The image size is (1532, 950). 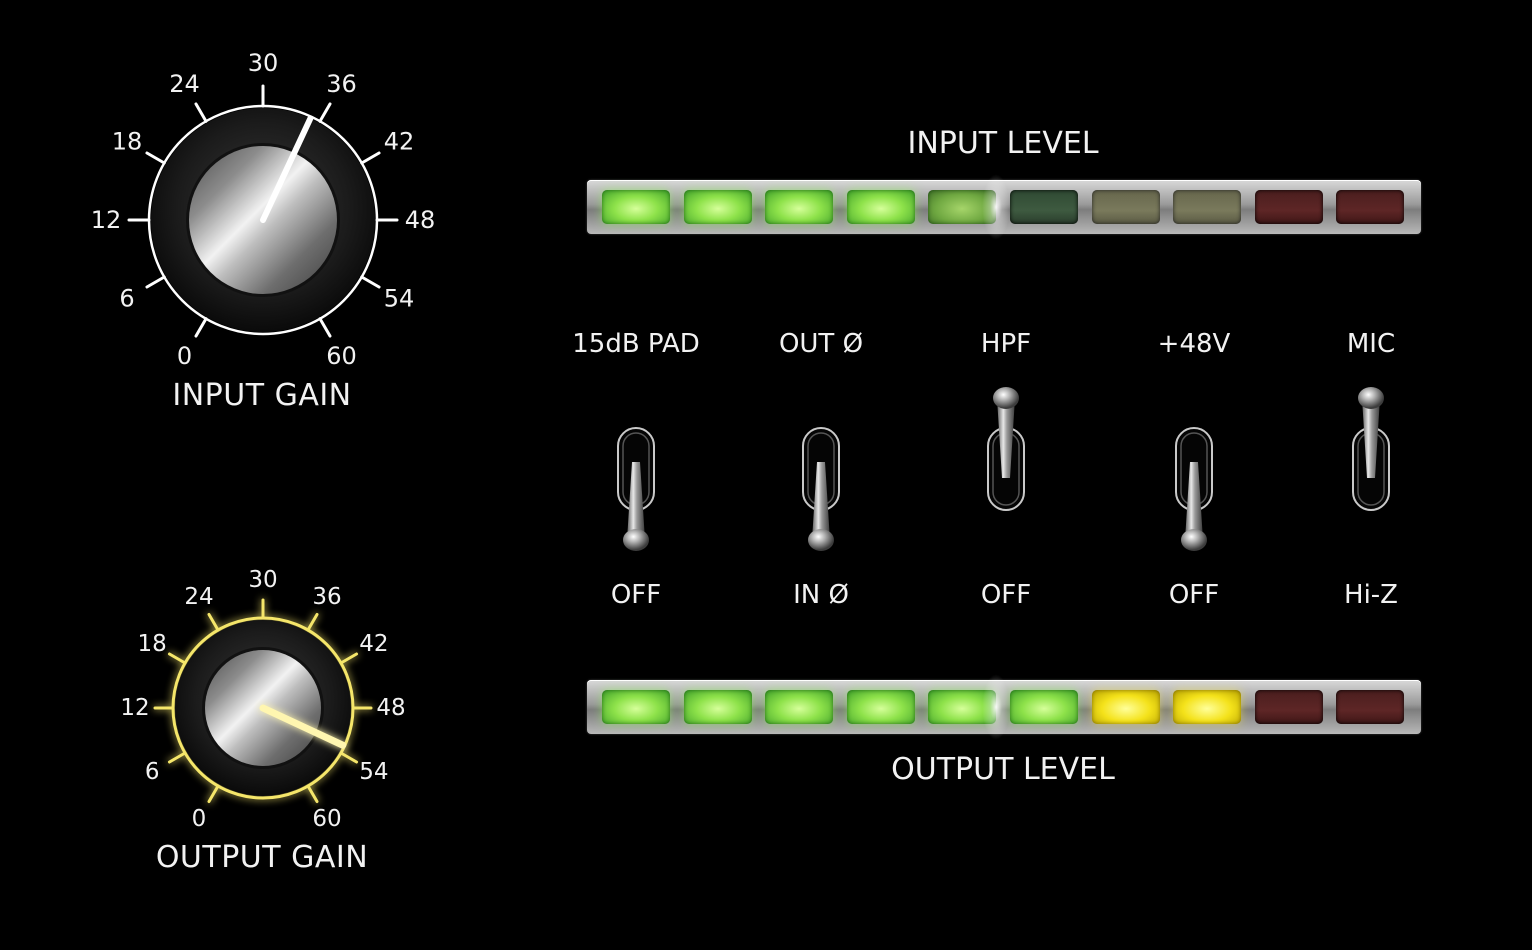 I want to click on switch-bottom-label: Hi-Z, so click(x=1371, y=595).